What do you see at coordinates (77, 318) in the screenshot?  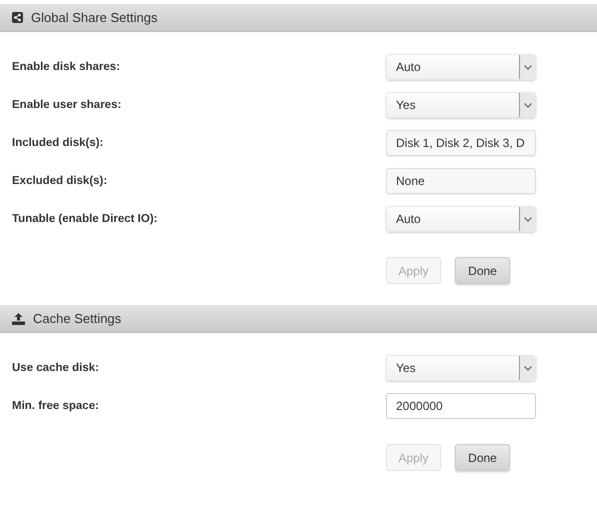 I see `section-title: Cache Settings` at bounding box center [77, 318].